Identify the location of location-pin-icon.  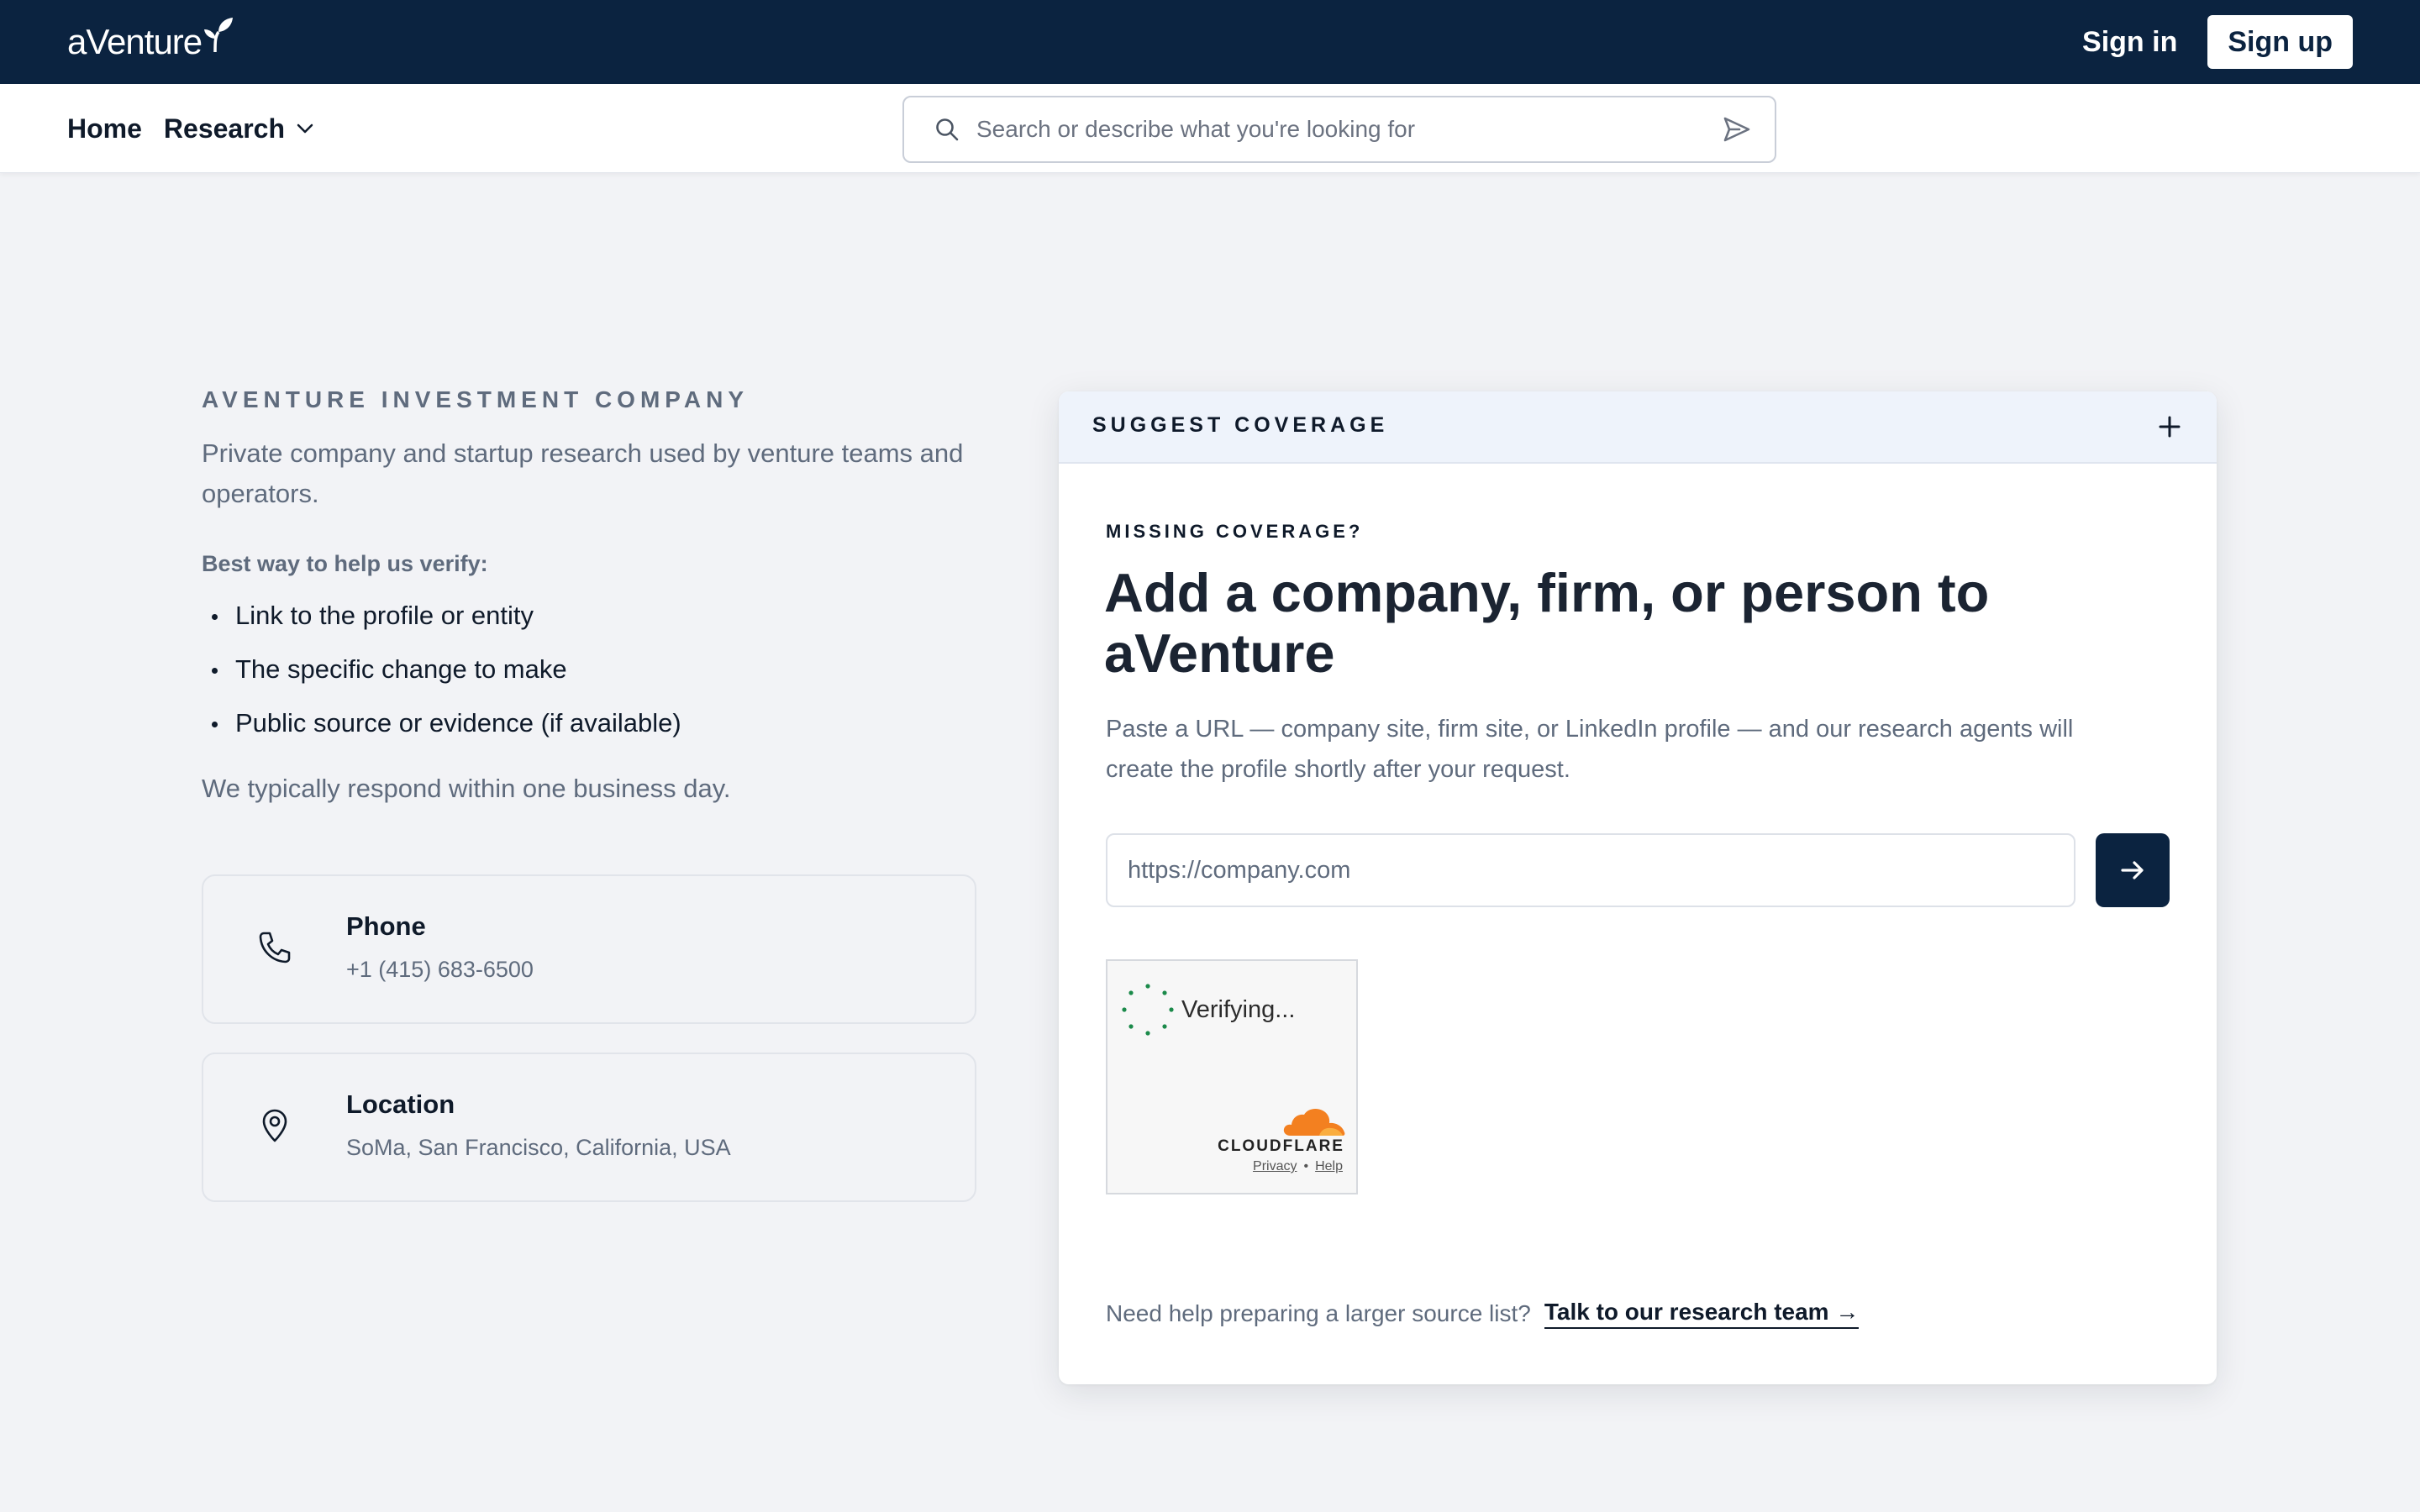
(274, 1125).